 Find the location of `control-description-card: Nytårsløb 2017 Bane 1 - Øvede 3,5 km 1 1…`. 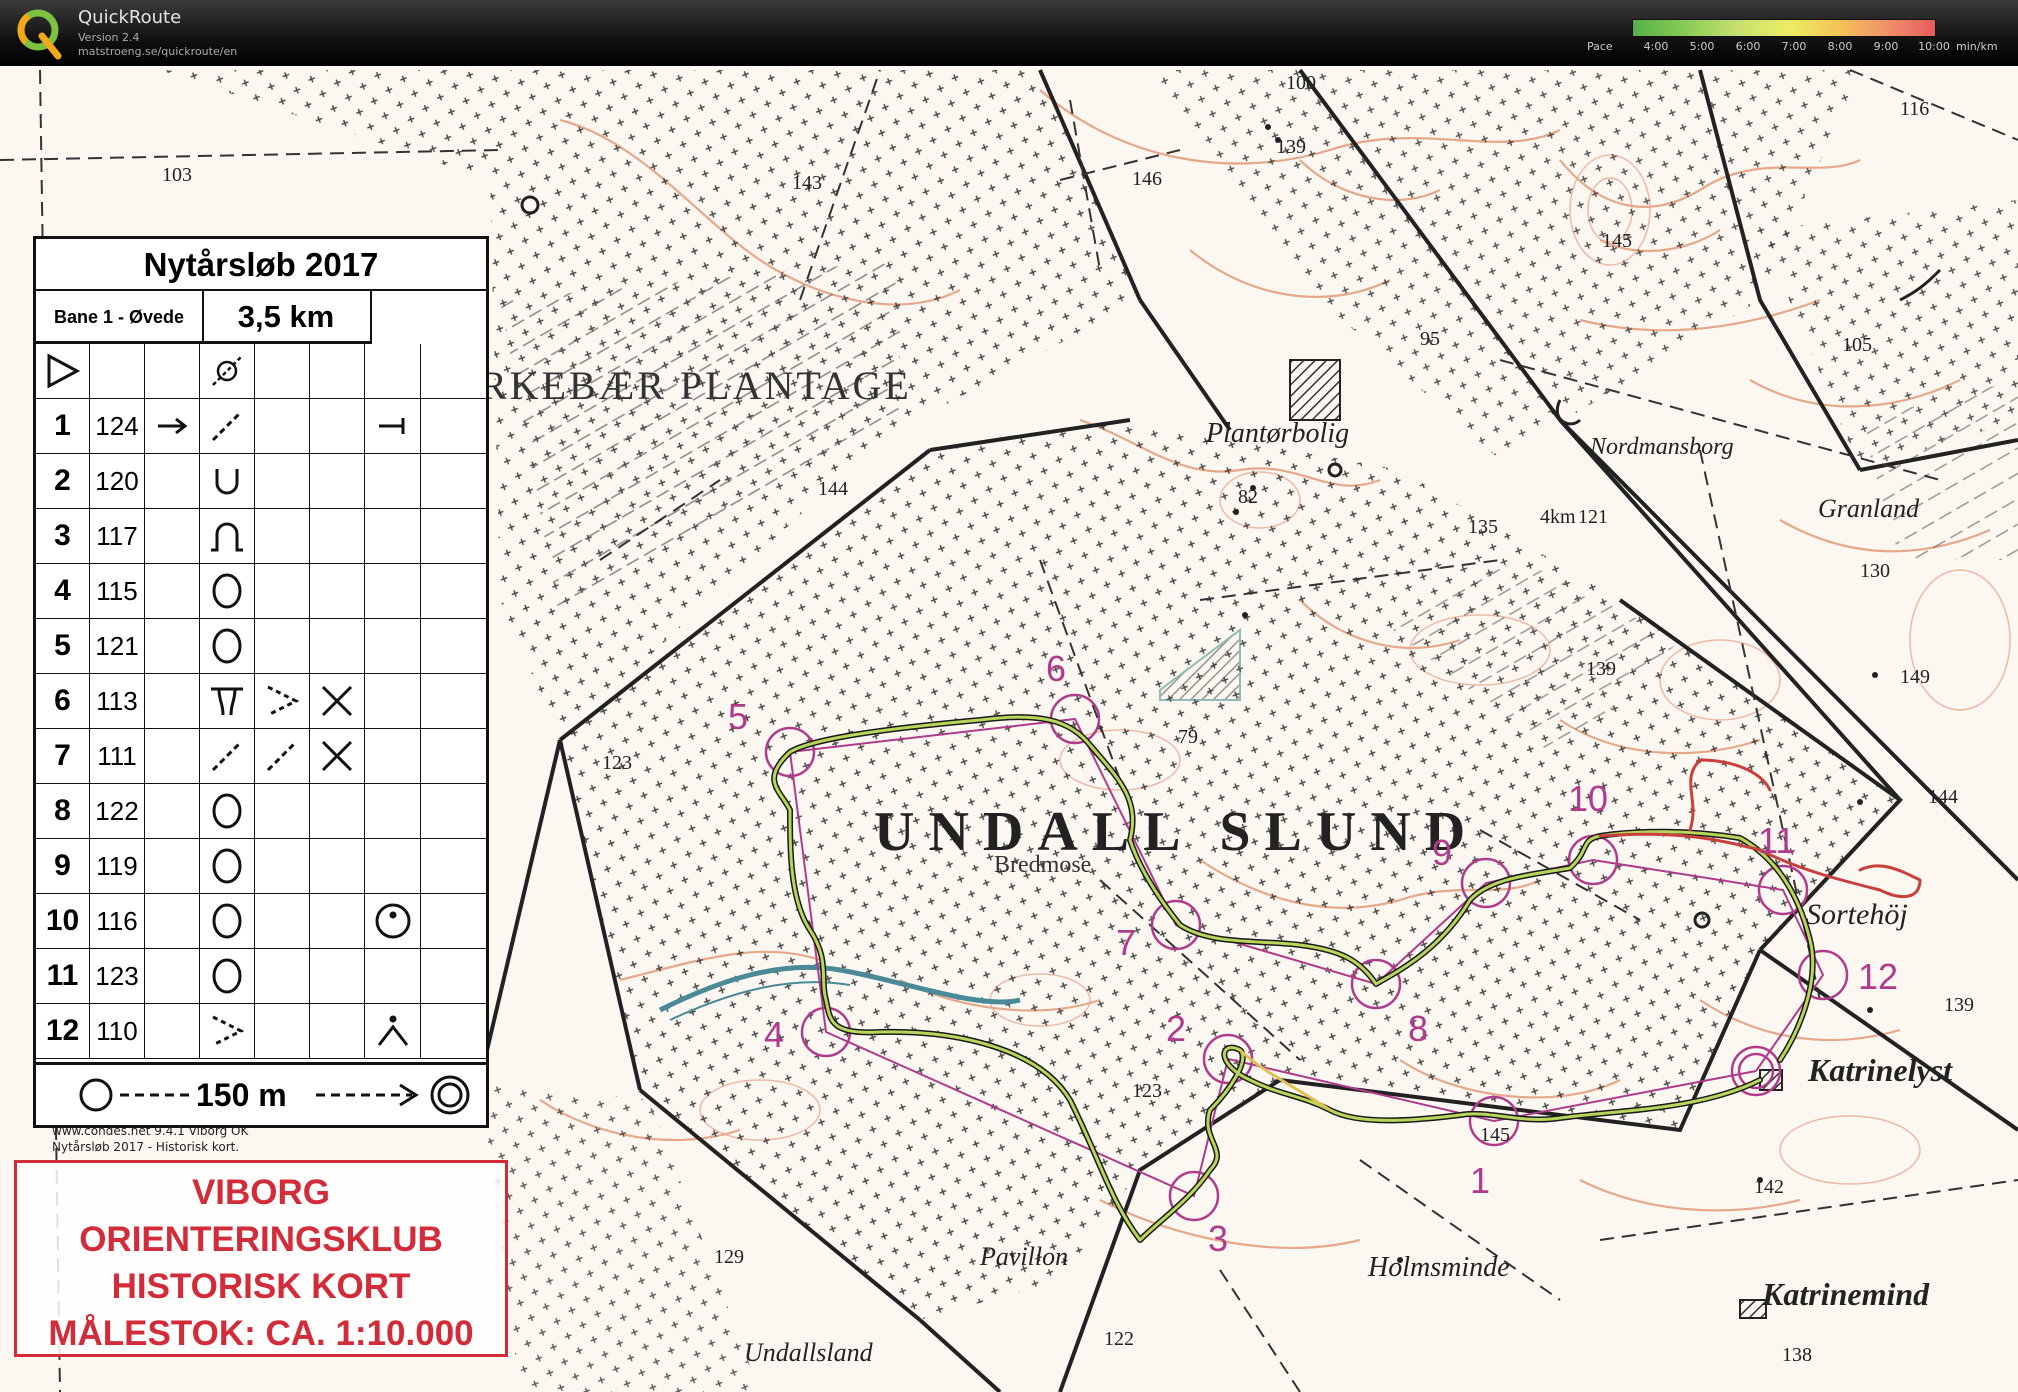

control-description-card: Nytårsløb 2017 Bane 1 - Øvede 3,5 km 1 1… is located at coordinates (261, 682).